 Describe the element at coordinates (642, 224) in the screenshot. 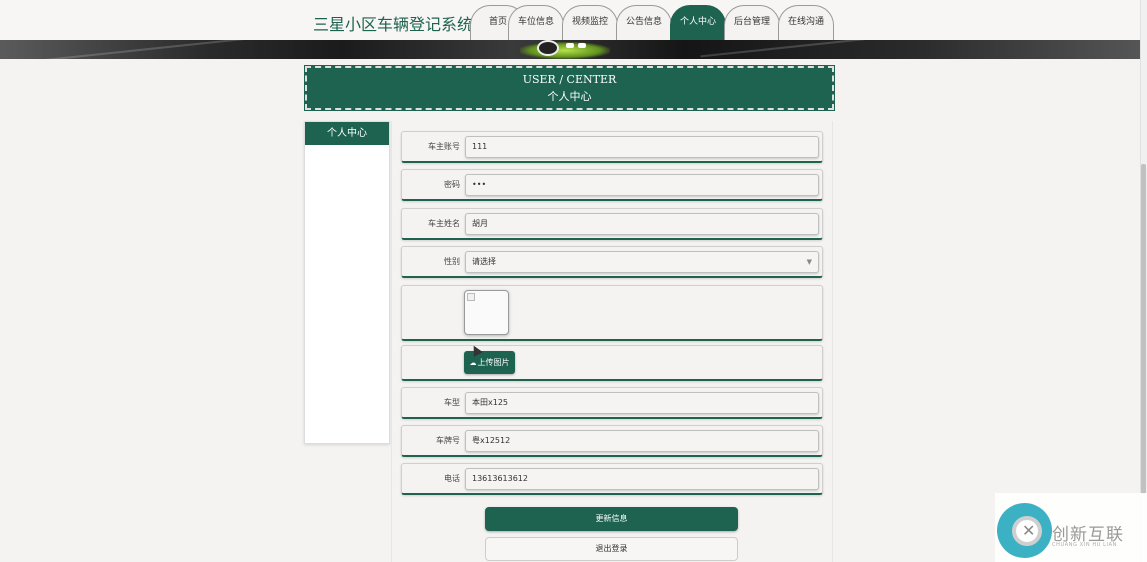

I see `owner-name-input: 胡月` at that location.